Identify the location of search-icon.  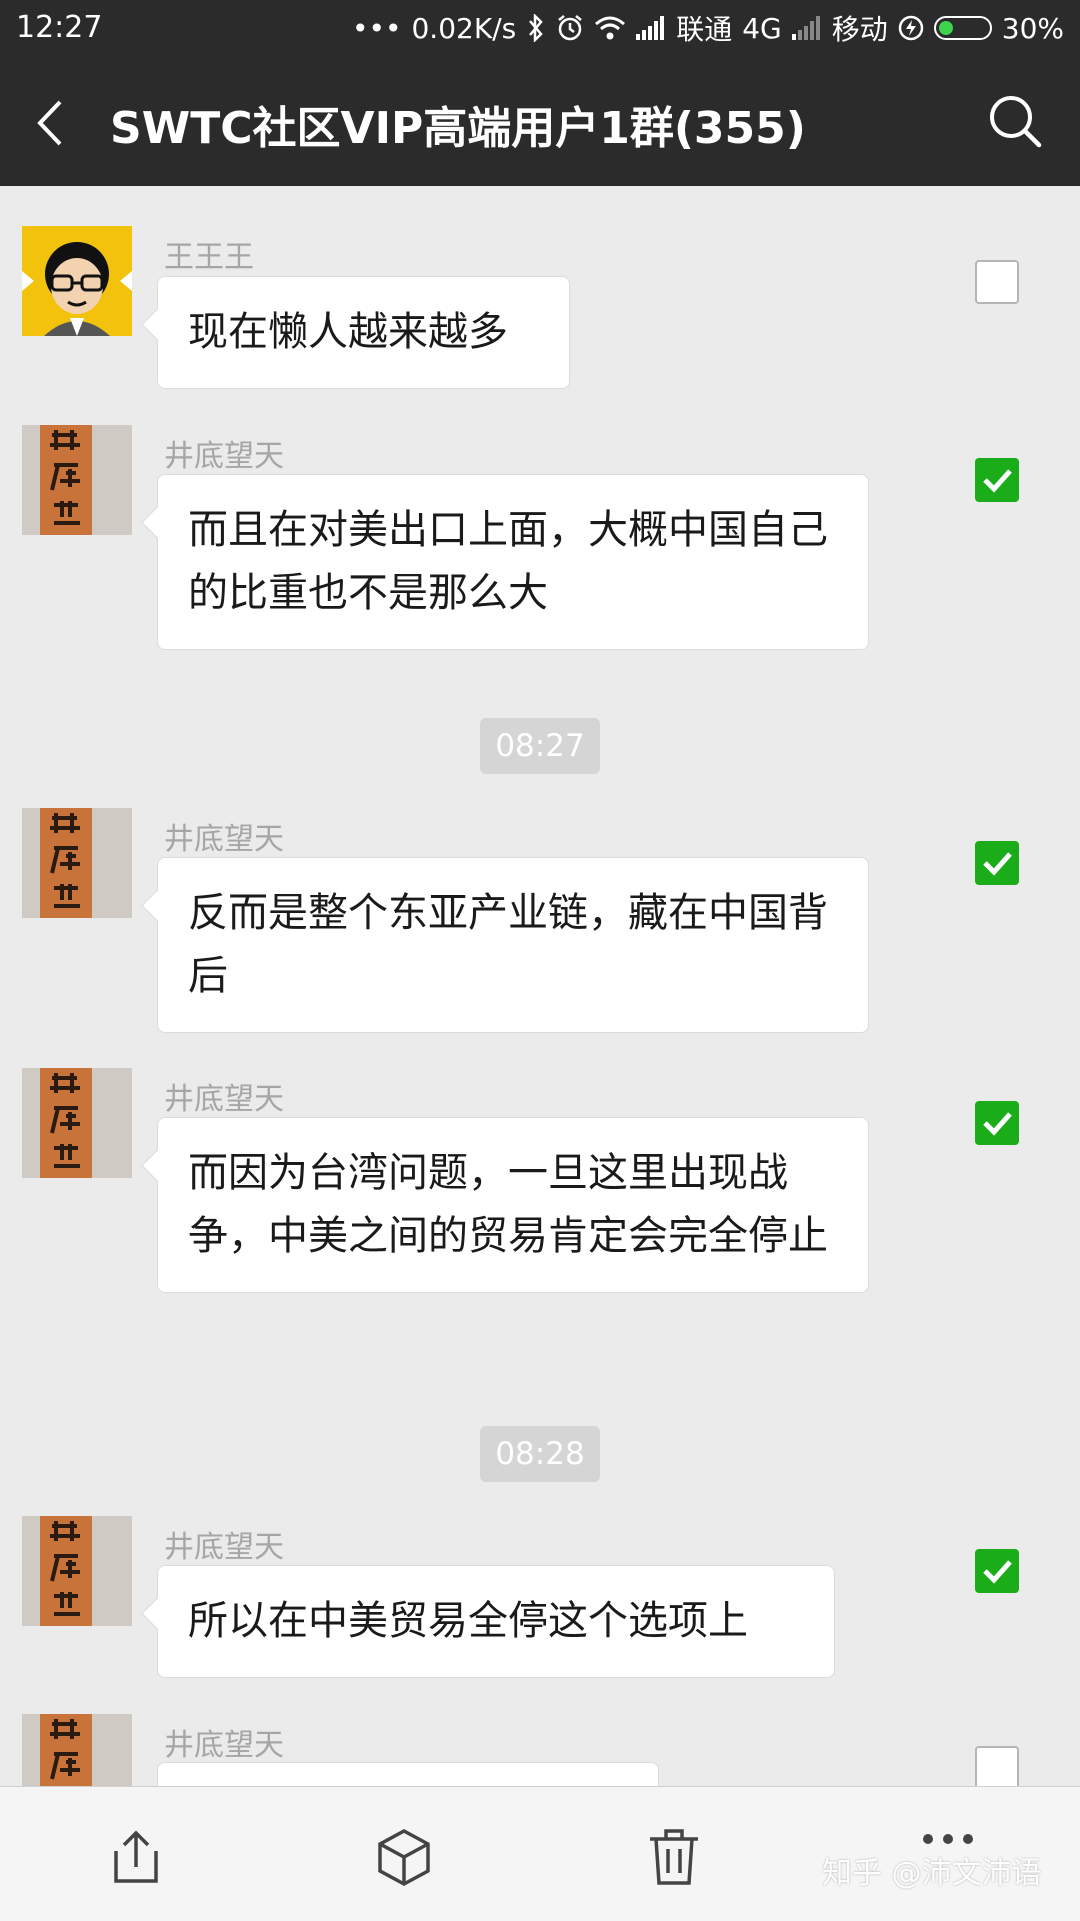
(1015, 121).